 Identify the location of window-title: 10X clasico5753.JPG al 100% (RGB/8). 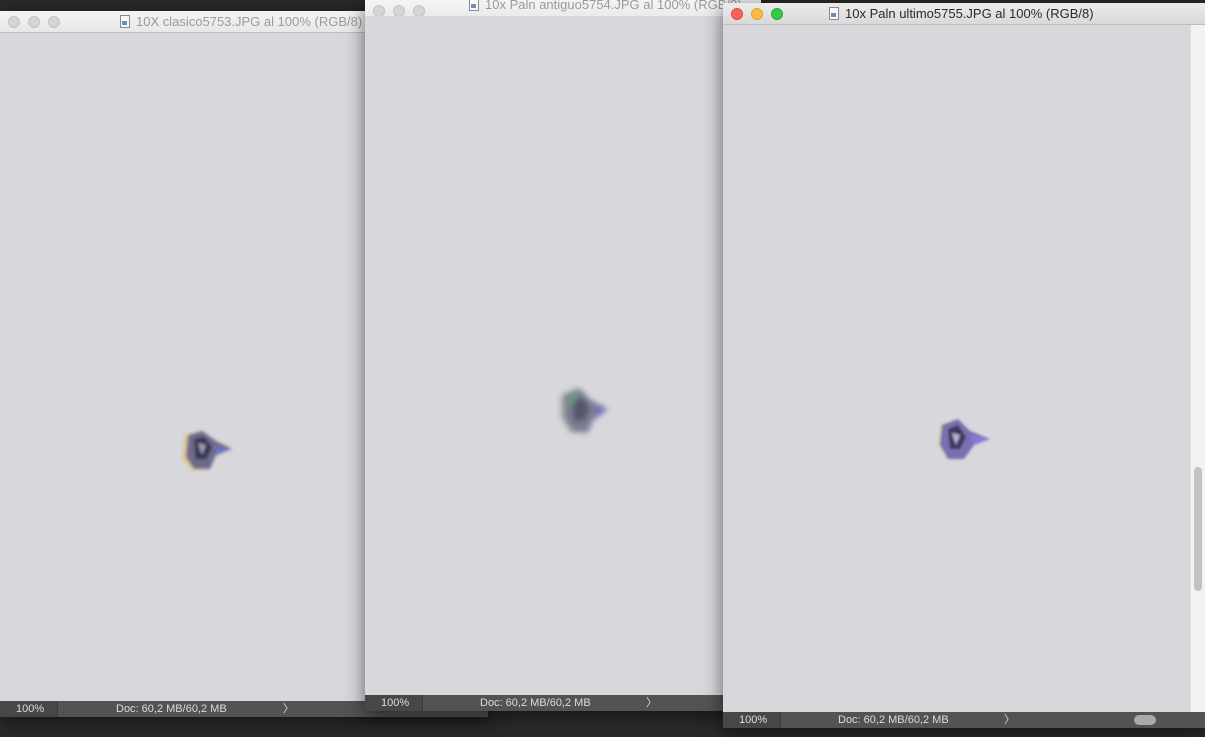
(241, 21).